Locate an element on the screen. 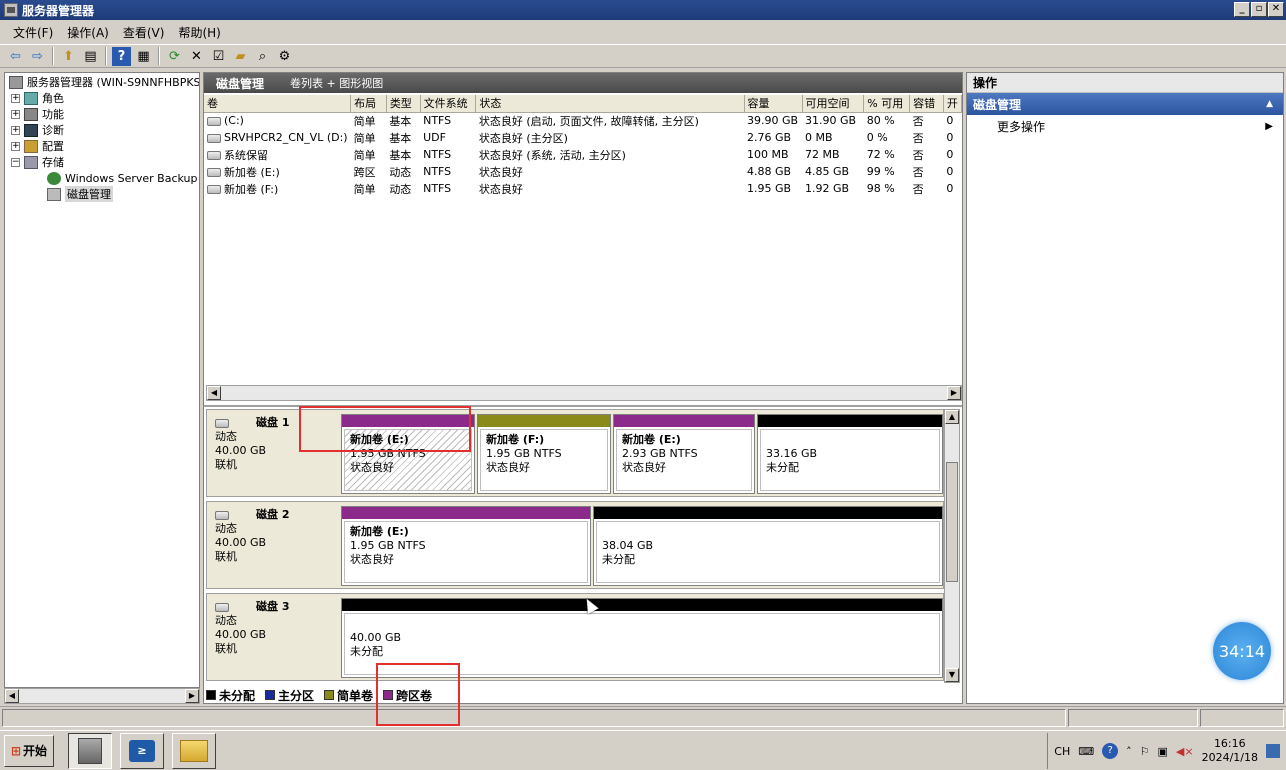 This screenshot has width=1286, height=770. partition: 33.16 GB 未分配 is located at coordinates (850, 454).